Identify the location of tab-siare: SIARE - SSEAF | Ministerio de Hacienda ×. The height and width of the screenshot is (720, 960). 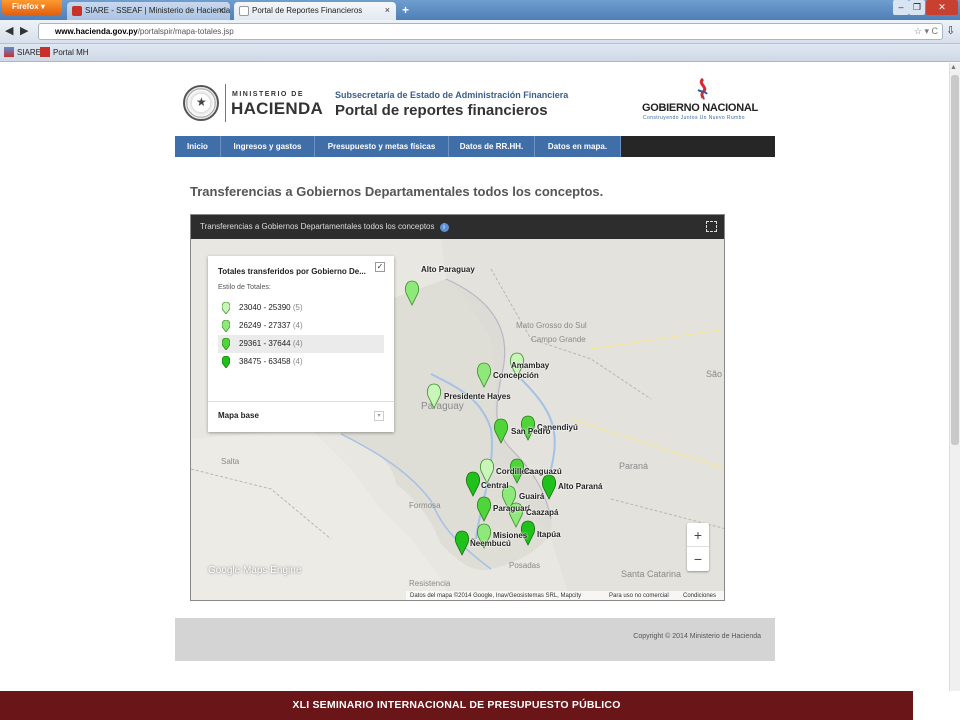
(148, 11).